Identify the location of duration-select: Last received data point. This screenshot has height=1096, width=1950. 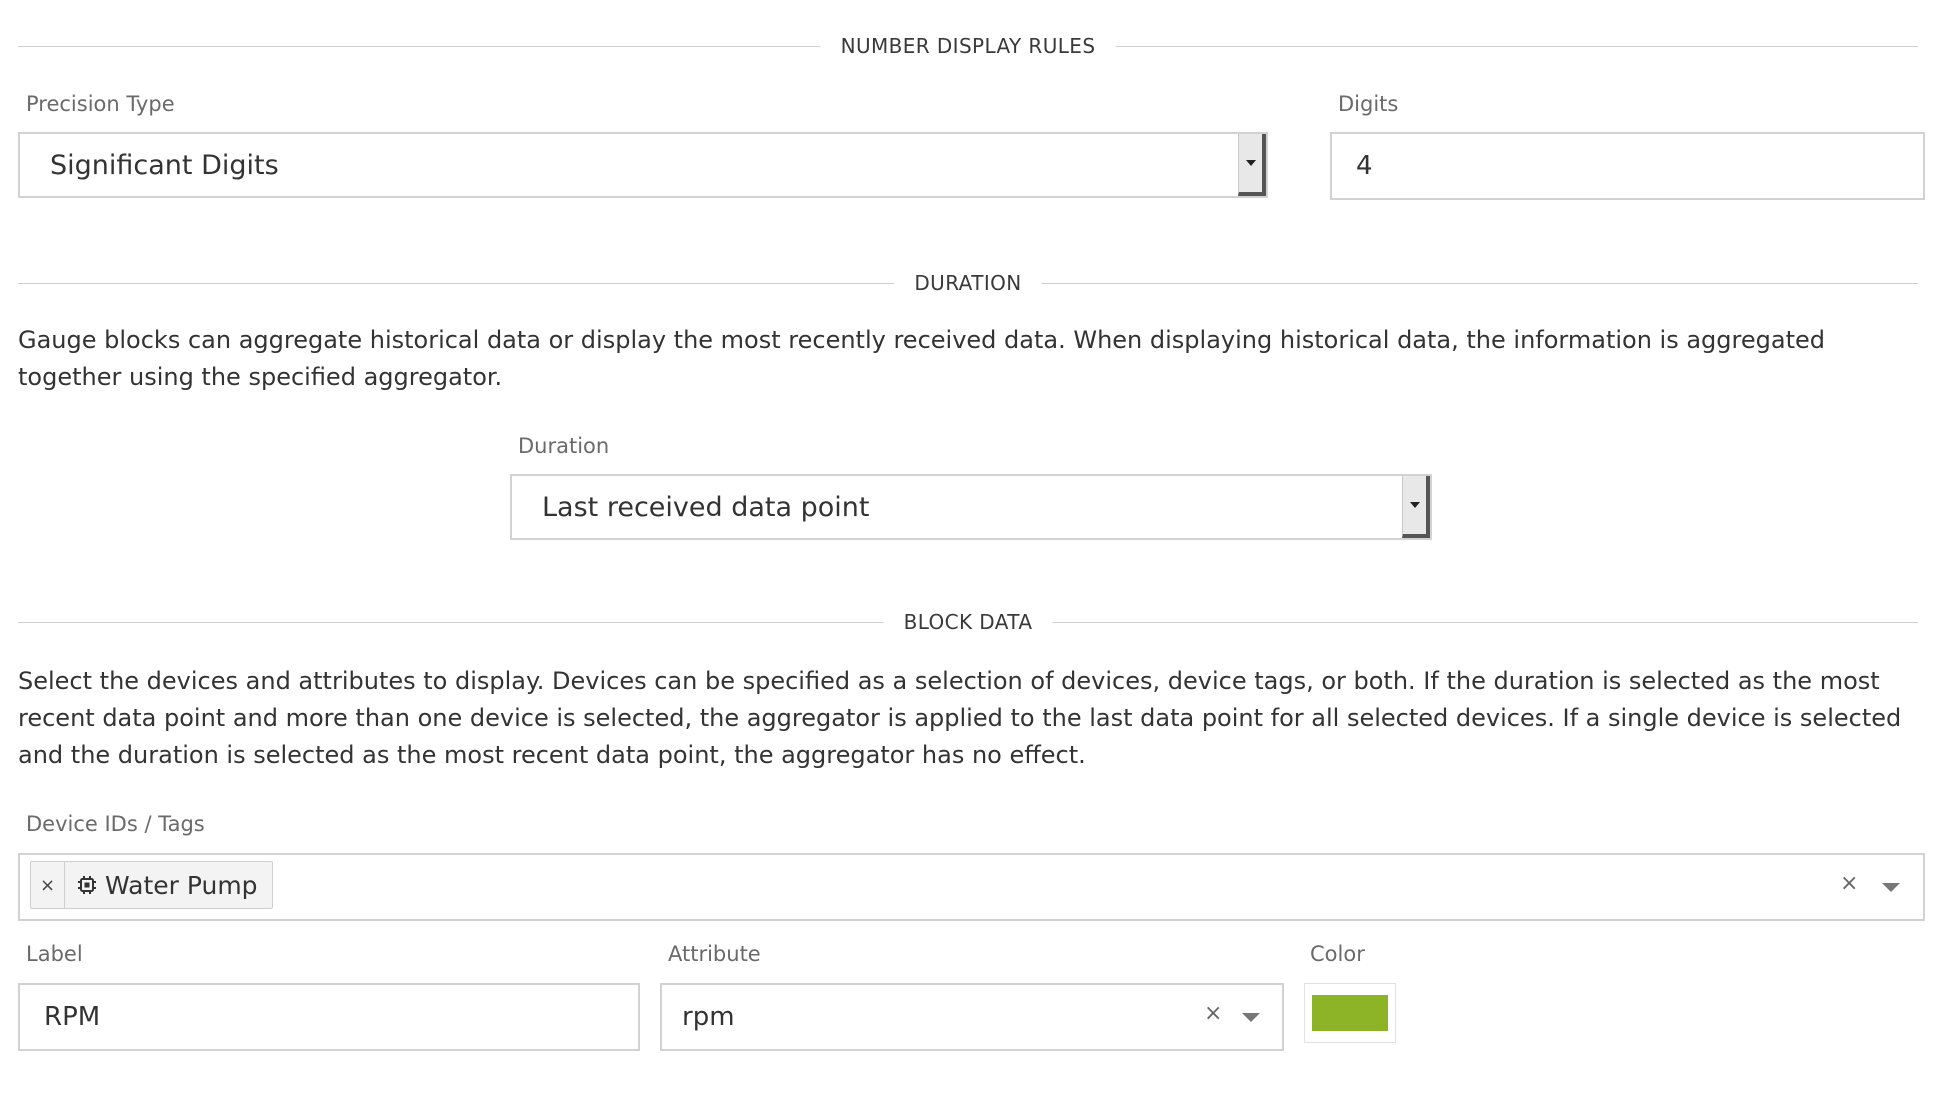
(971, 507).